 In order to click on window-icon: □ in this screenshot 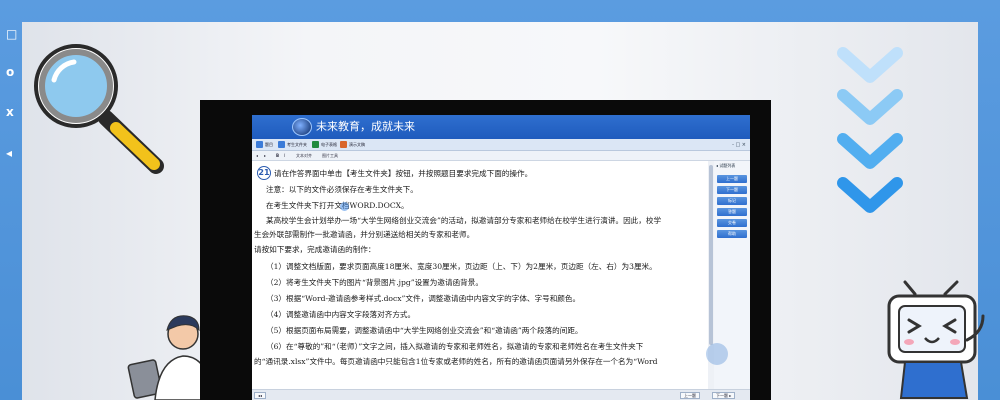, I will do `click(11, 34)`.